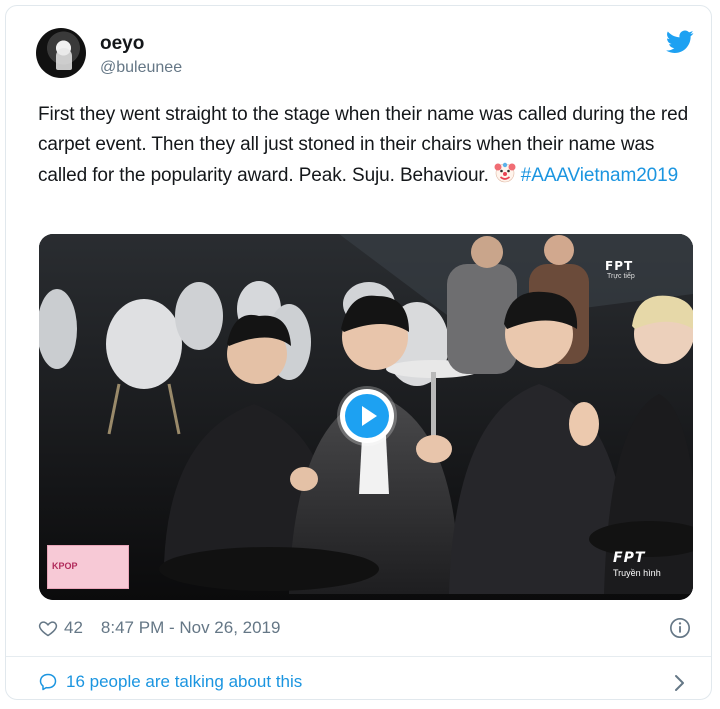 The image size is (720, 709). Describe the element at coordinates (637, 573) in the screenshot. I see `truyen-hinh-label: Truyền hình` at that location.